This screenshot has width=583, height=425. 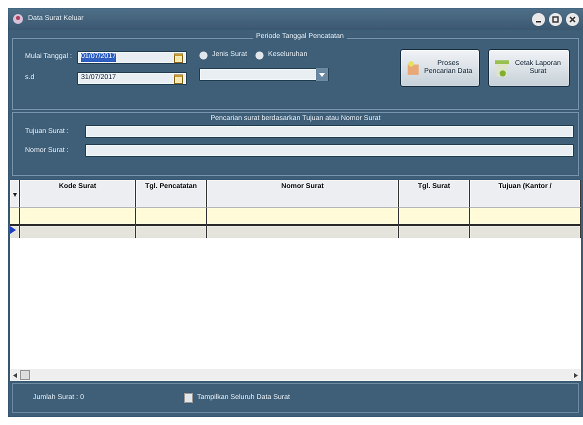 What do you see at coordinates (538, 19) in the screenshot?
I see `minimize-button` at bounding box center [538, 19].